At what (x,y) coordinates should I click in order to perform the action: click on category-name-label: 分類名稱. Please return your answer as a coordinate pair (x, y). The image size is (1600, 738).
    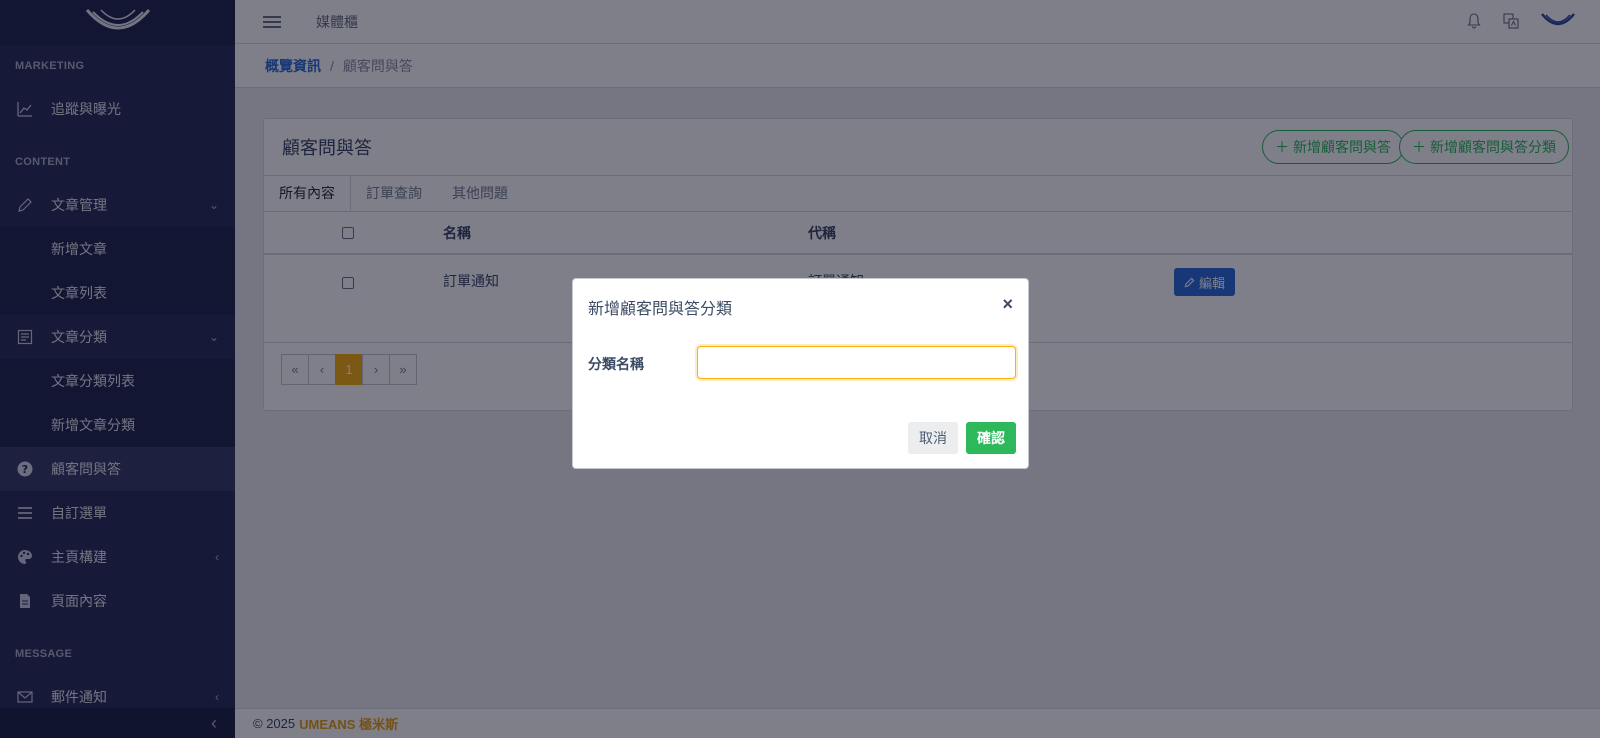
    Looking at the image, I should click on (616, 364).